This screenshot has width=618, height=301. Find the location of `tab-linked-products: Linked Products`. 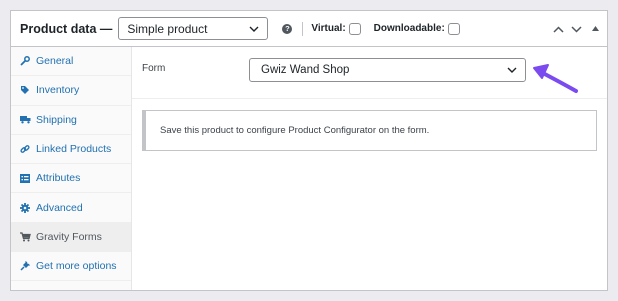

tab-linked-products: Linked Products is located at coordinates (71, 150).